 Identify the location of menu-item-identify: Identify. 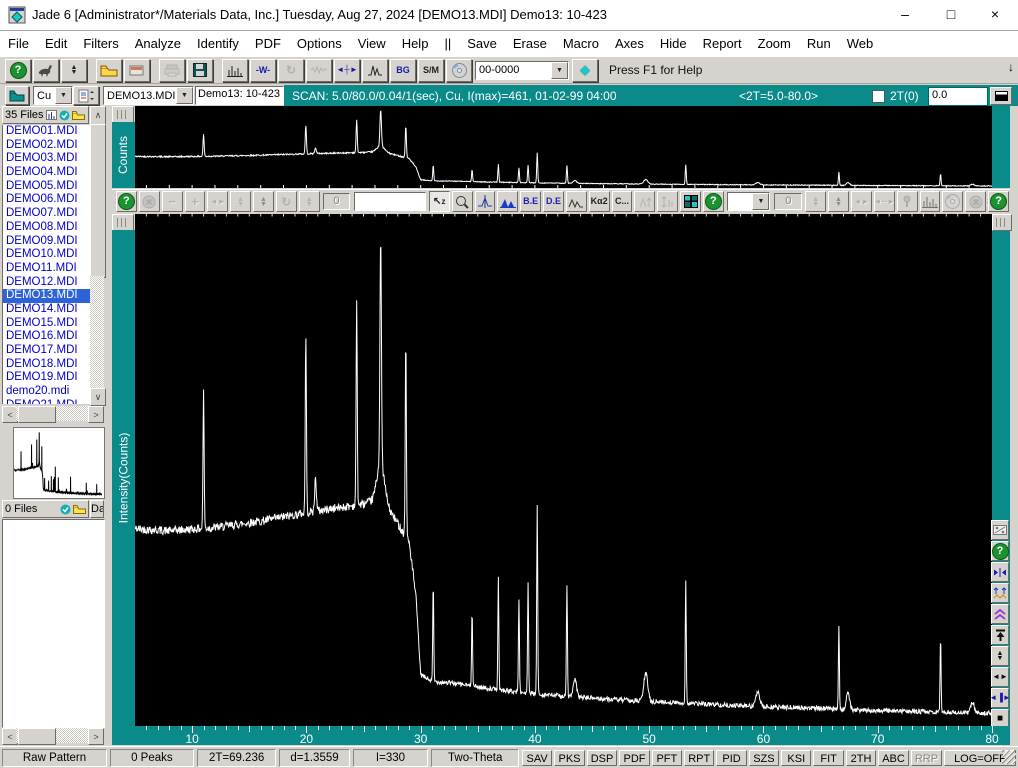
(218, 43).